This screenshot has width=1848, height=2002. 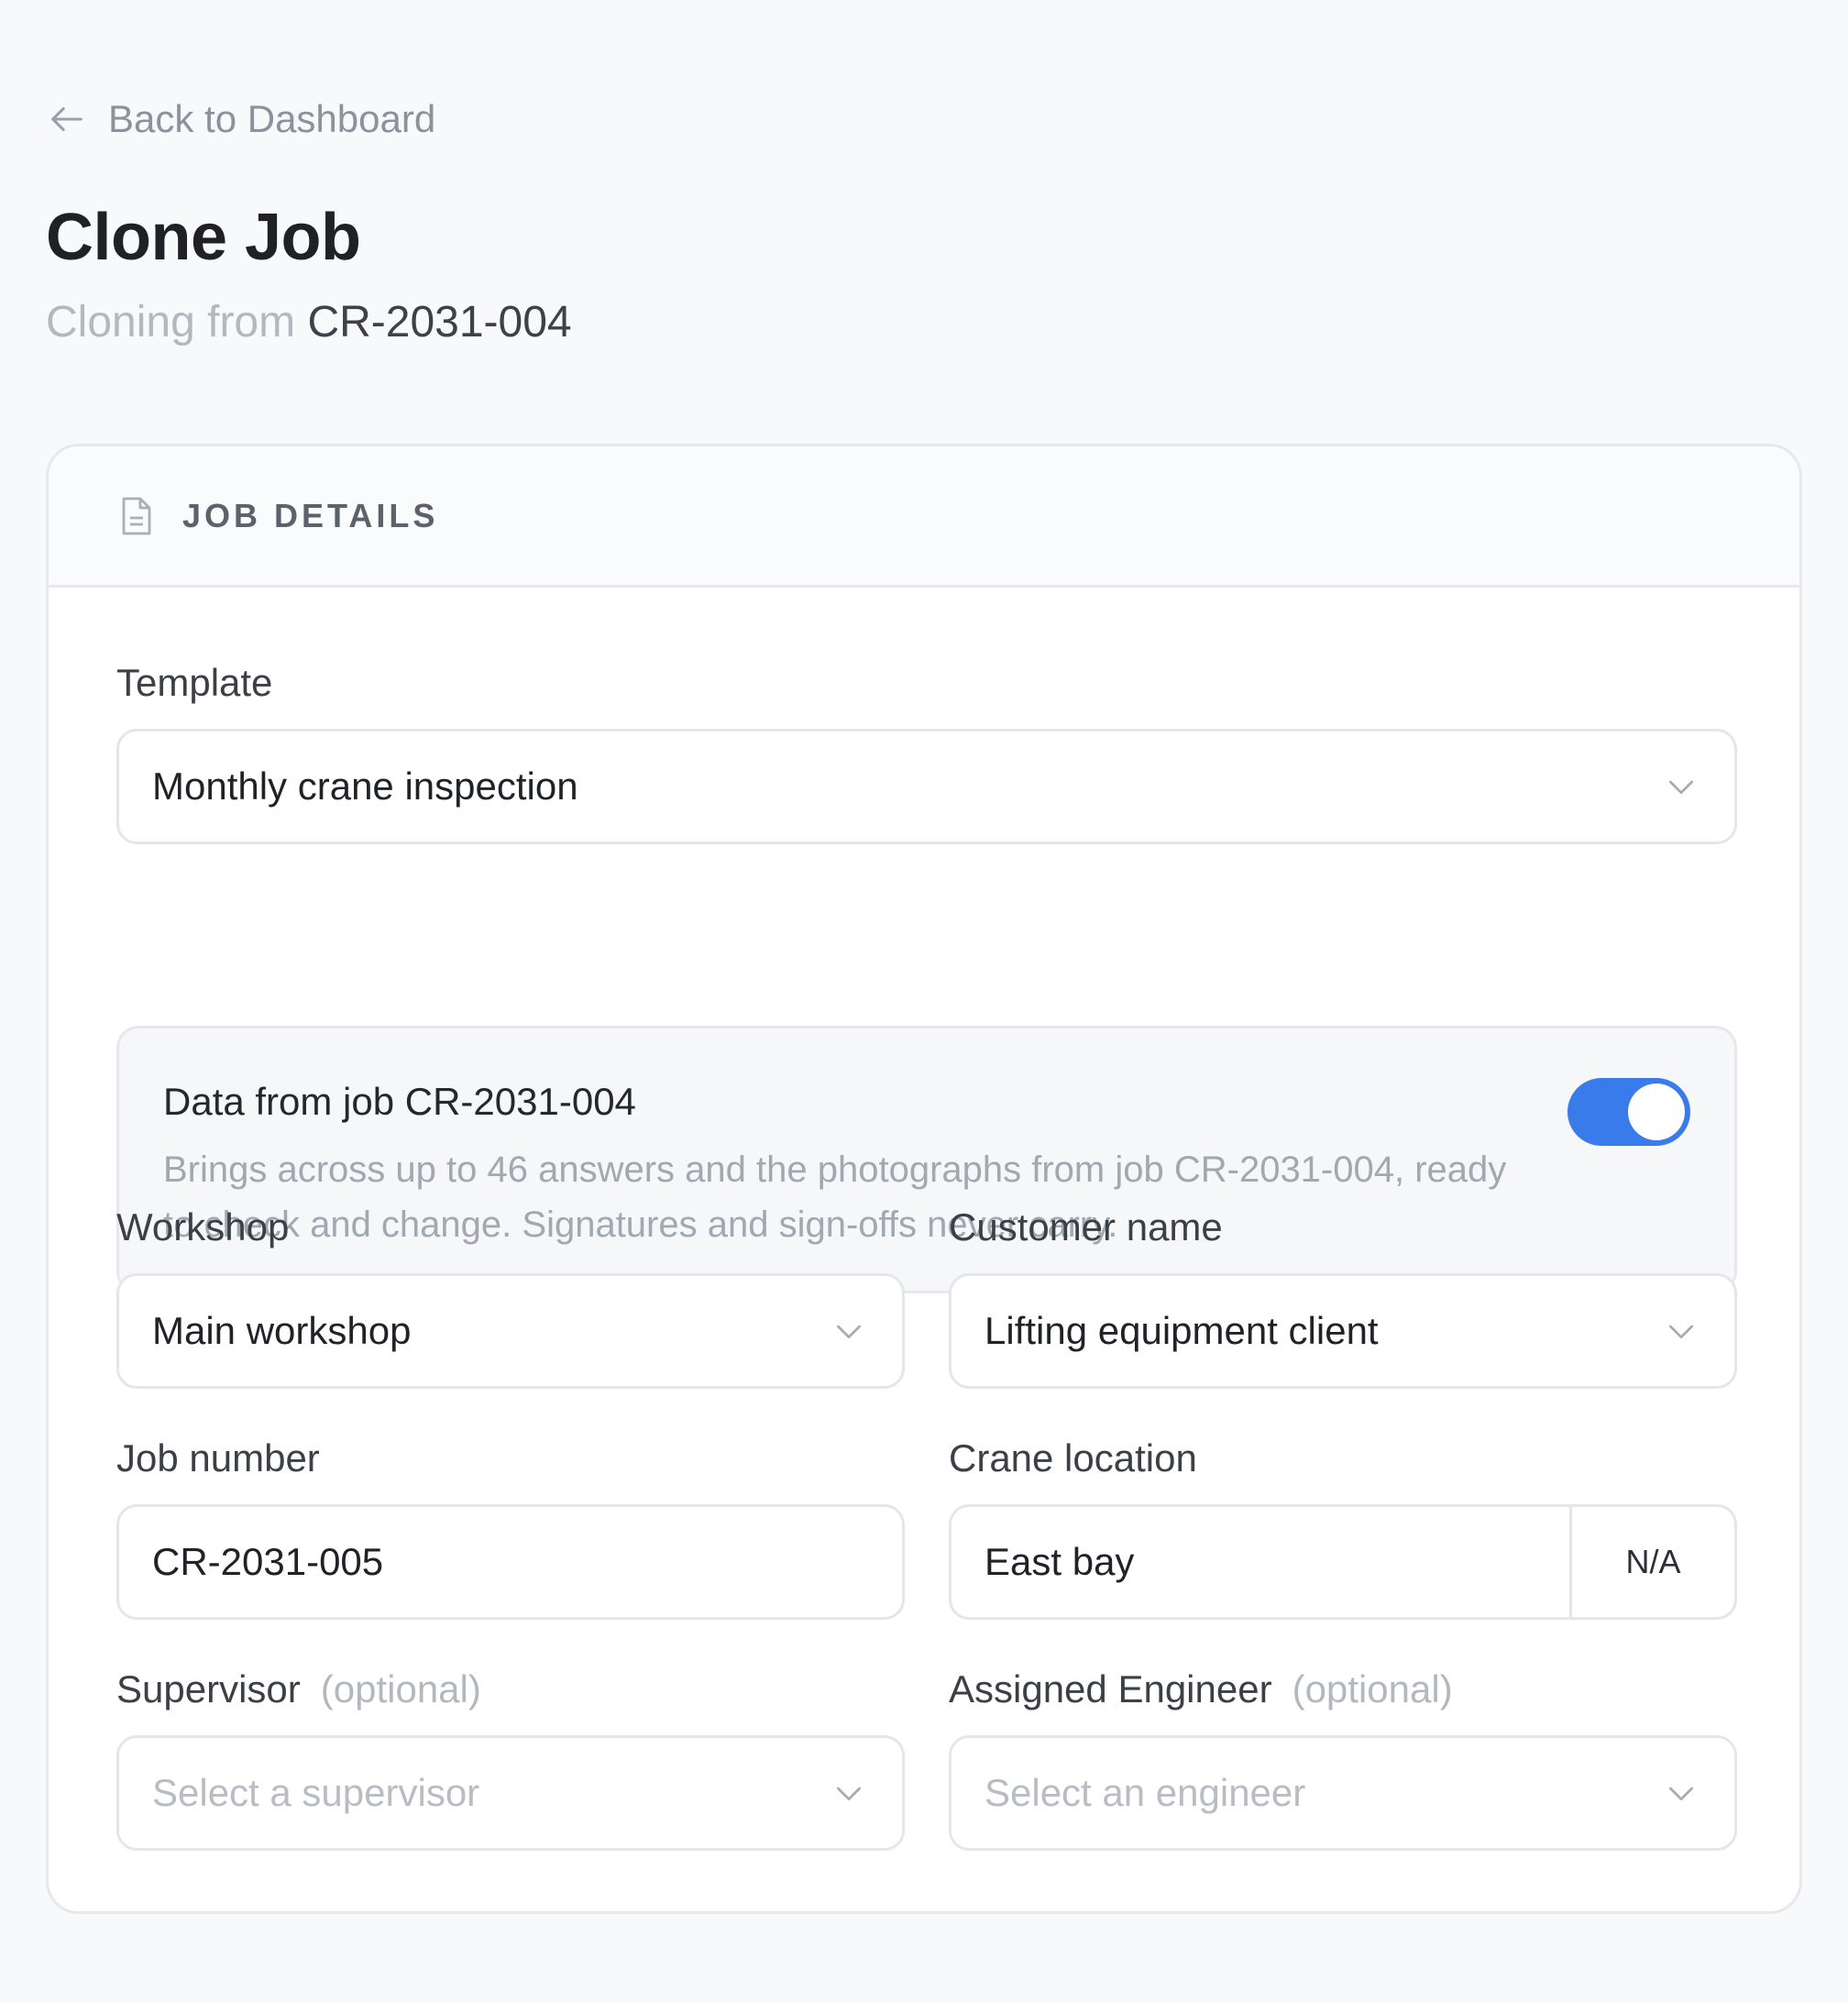 What do you see at coordinates (282, 1330) in the screenshot?
I see `workshop-value: Main workshop` at bounding box center [282, 1330].